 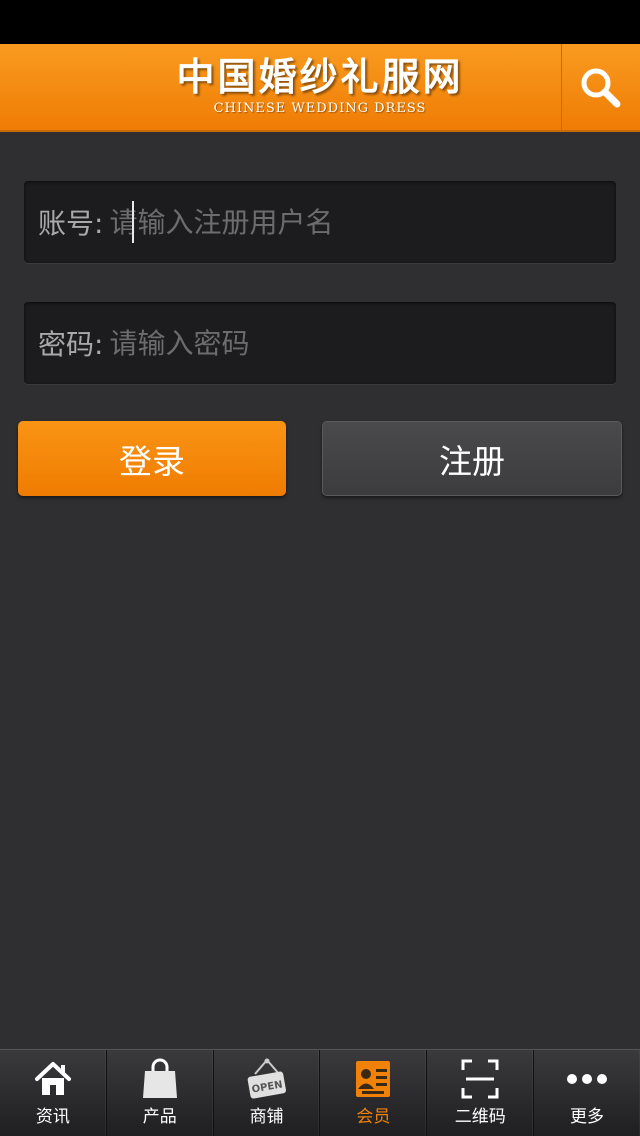 What do you see at coordinates (160, 1079) in the screenshot?
I see `shopping-bag-icon` at bounding box center [160, 1079].